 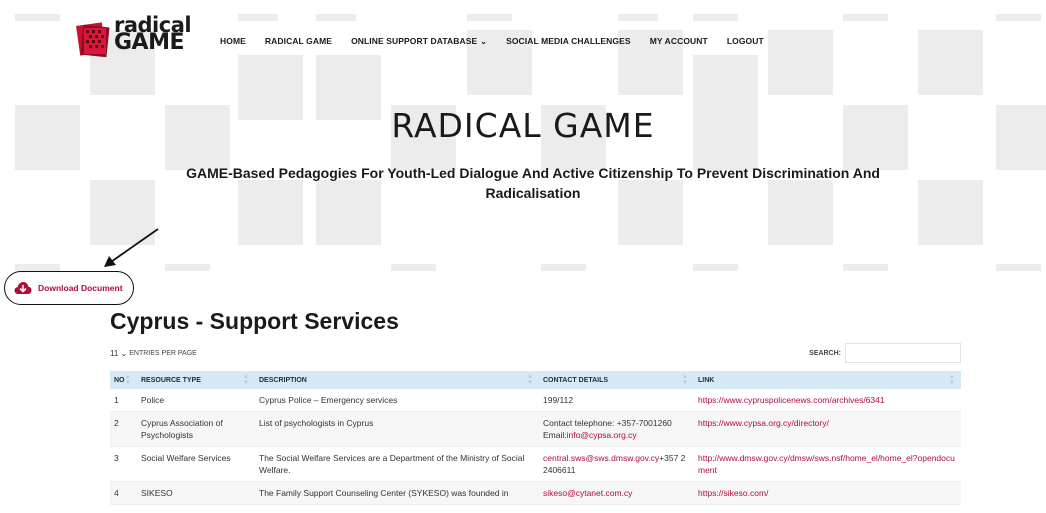 What do you see at coordinates (186, 458) in the screenshot?
I see `cell-resource-type: Social Welfare Services` at bounding box center [186, 458].